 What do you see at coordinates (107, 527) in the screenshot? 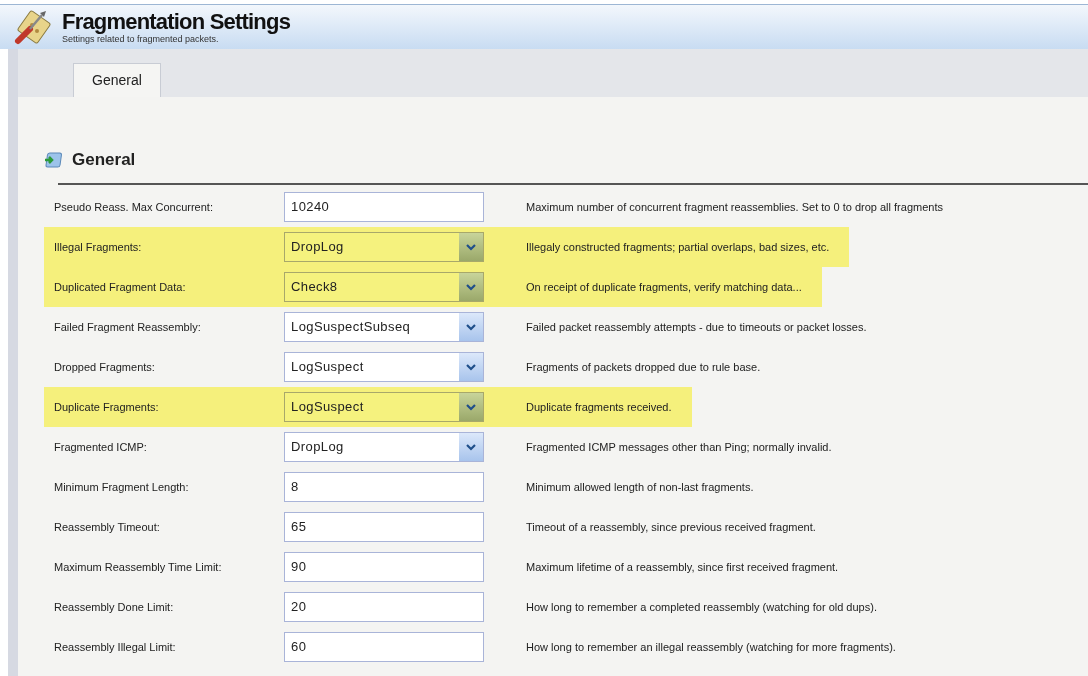
I see `field-label: Reassembly Timeout:` at bounding box center [107, 527].